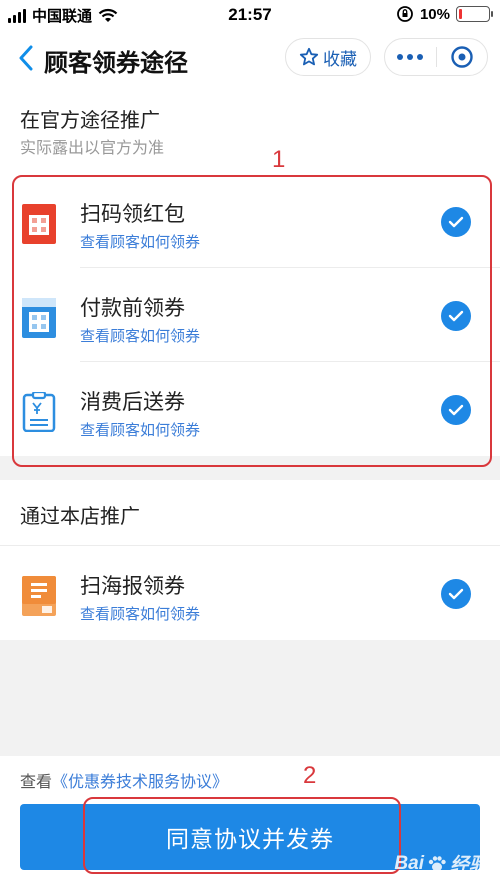 The image size is (500, 889). Describe the element at coordinates (132, 214) in the screenshot. I see `item-title: 扫码领红包` at that location.